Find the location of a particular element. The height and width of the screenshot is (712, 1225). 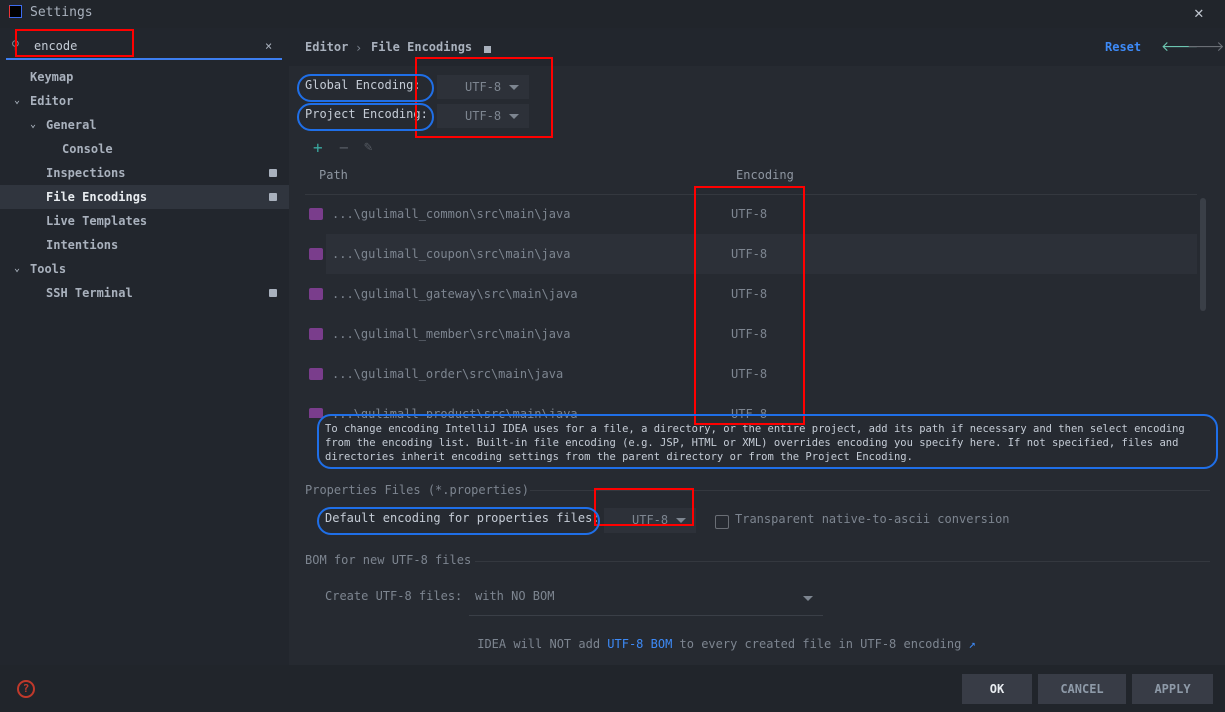

sidebar-item-console: Console is located at coordinates (144, 149).